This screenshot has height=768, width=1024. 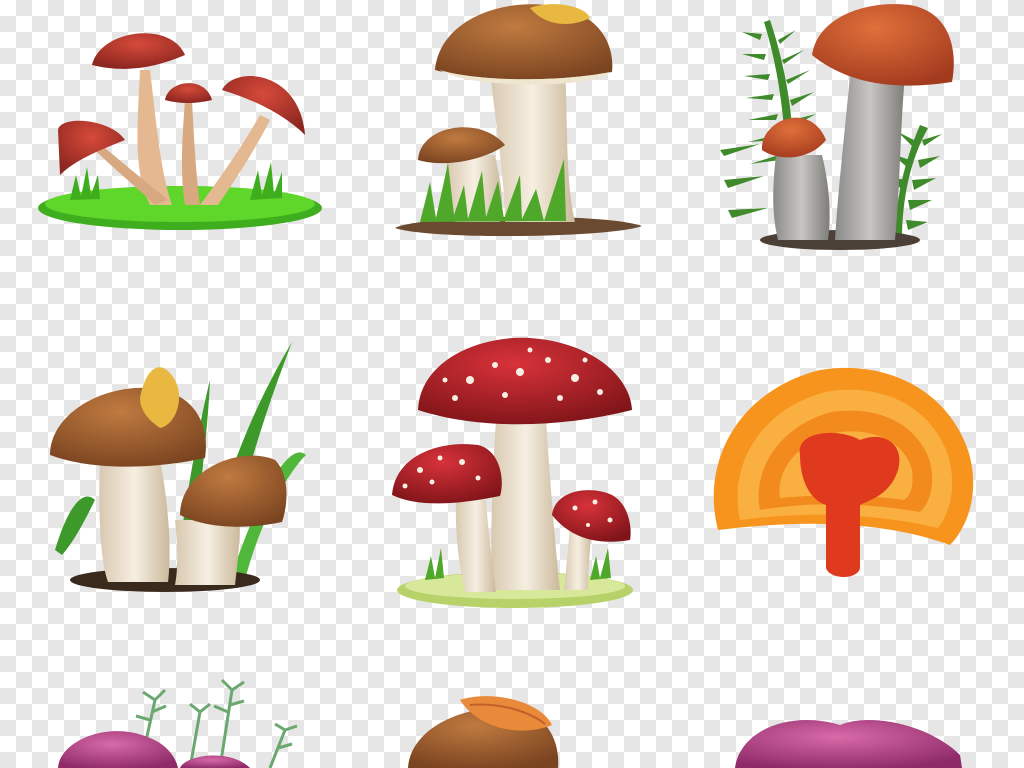 What do you see at coordinates (848, 743) in the screenshot?
I see `magenta-mushroom-partial` at bounding box center [848, 743].